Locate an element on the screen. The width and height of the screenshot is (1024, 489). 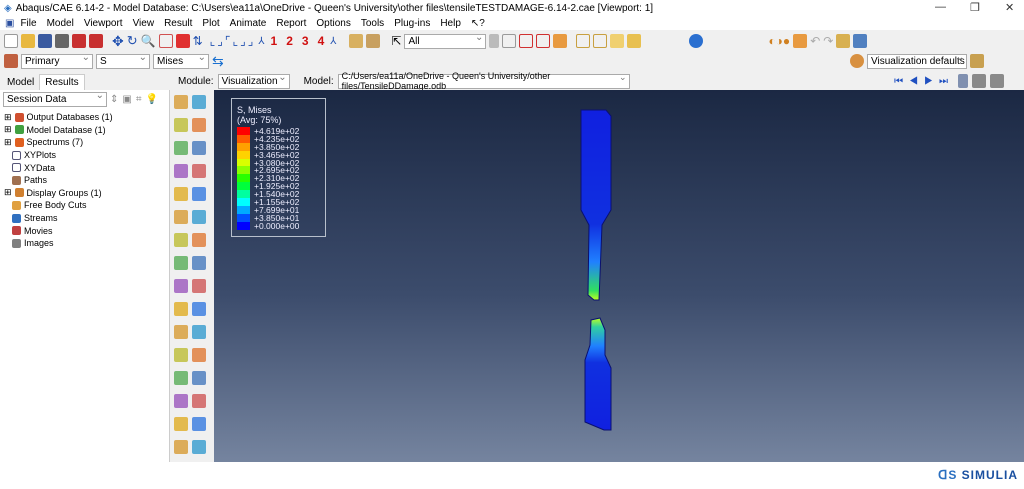
menu-model: Model is located at coordinates (60, 23).